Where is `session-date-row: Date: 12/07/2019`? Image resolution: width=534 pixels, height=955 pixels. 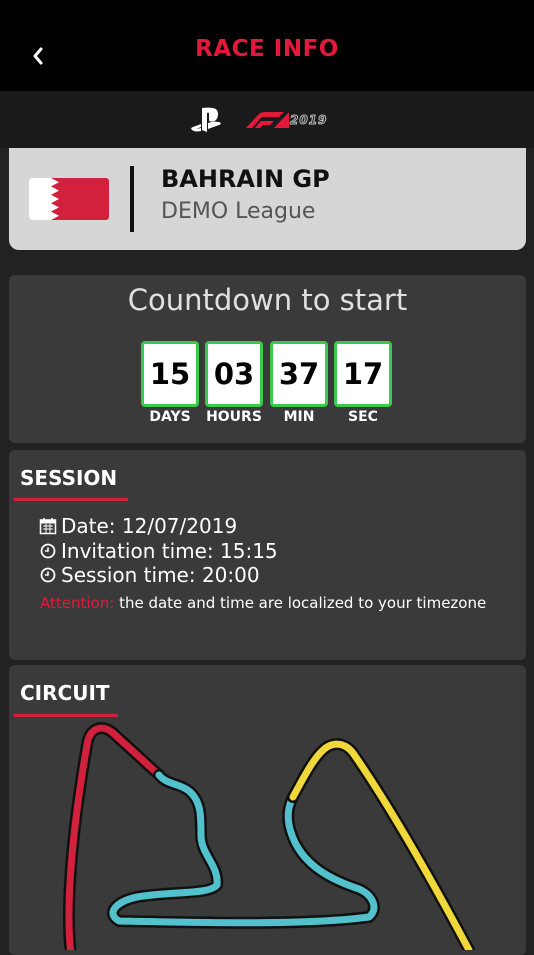
session-date-row: Date: 12/07/2019 is located at coordinates (138, 526).